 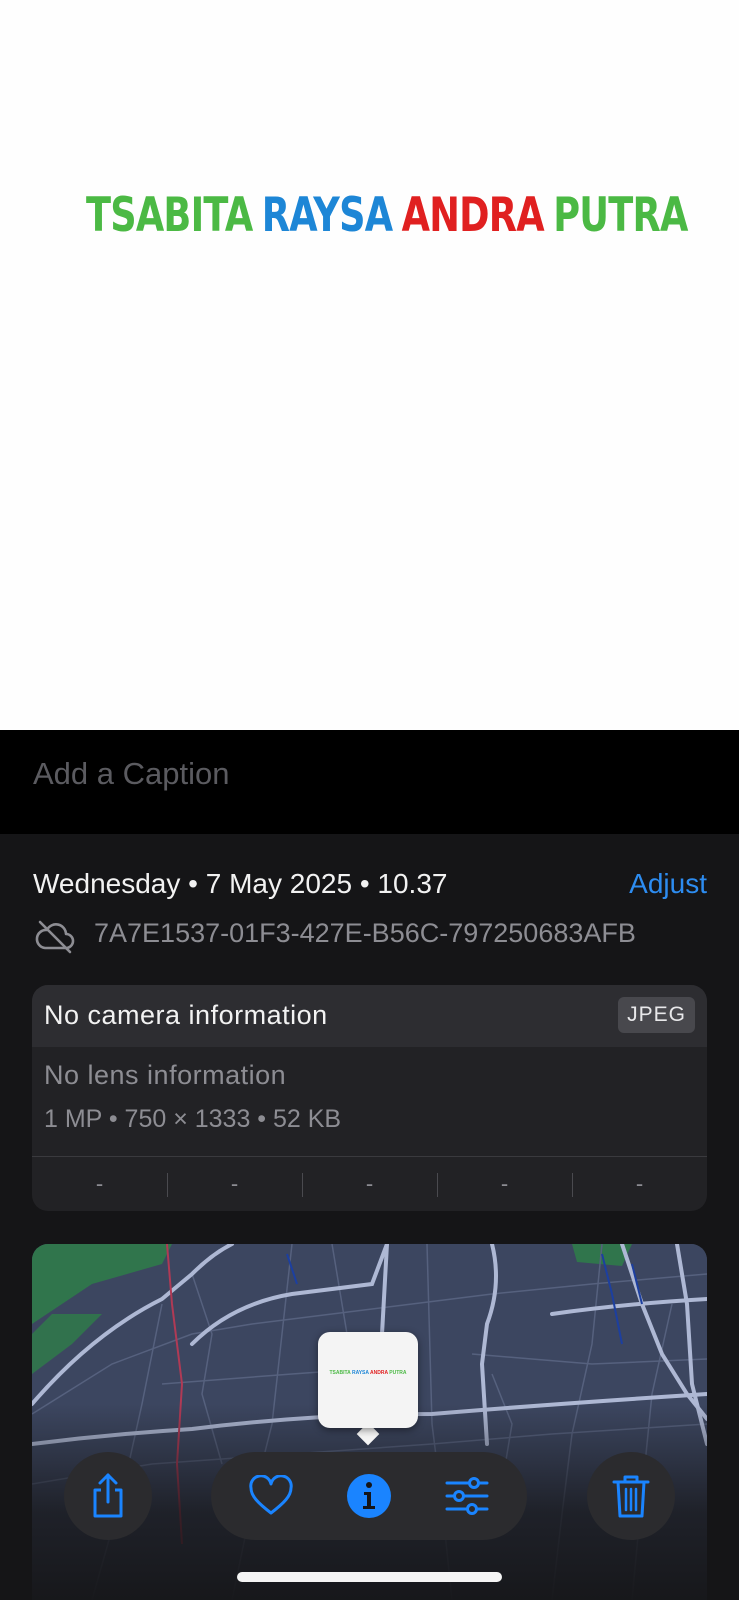 I want to click on exif-shutter-speed: -, so click(x=639, y=1184).